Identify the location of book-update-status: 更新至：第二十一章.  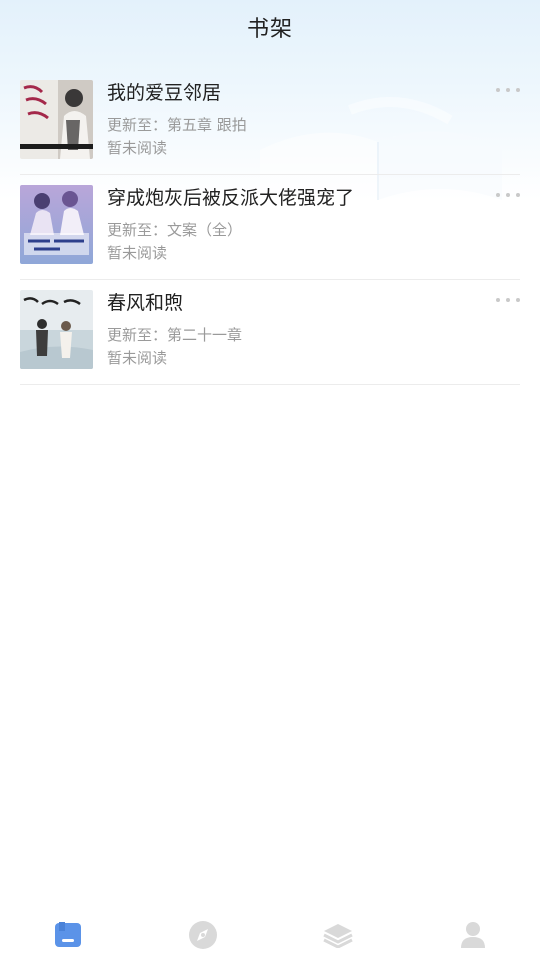
(175, 335).